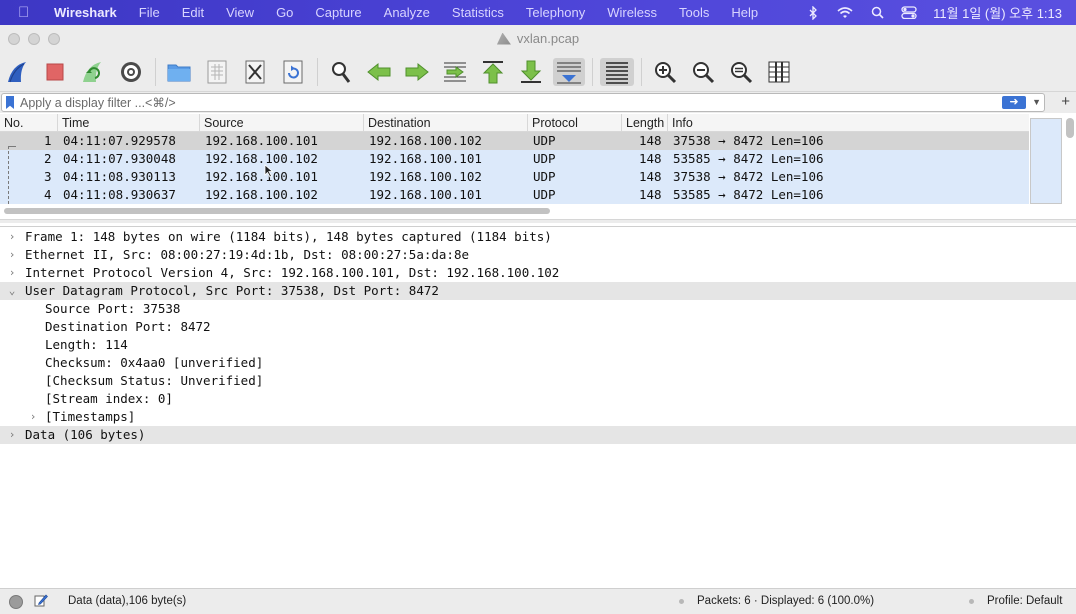 Image resolution: width=1076 pixels, height=614 pixels. I want to click on first-packet-icon, so click(493, 72).